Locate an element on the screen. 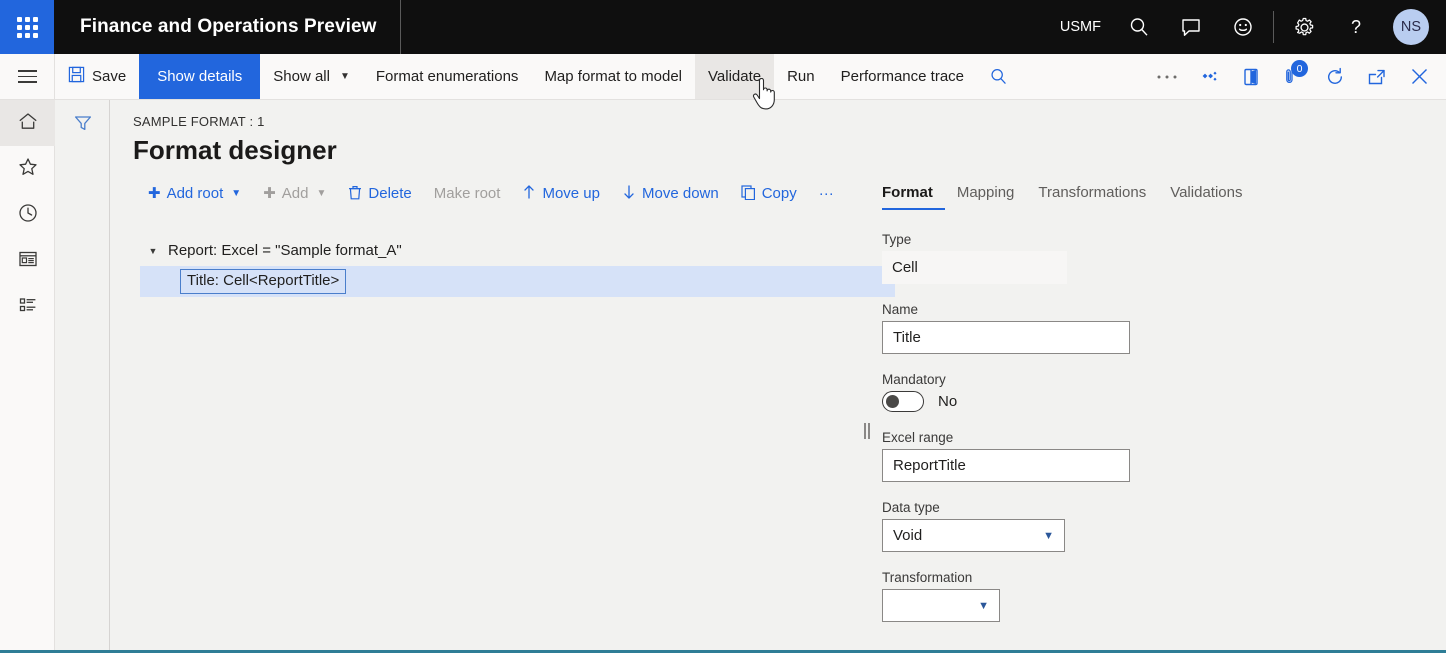  mandatory-value: No is located at coordinates (948, 401).